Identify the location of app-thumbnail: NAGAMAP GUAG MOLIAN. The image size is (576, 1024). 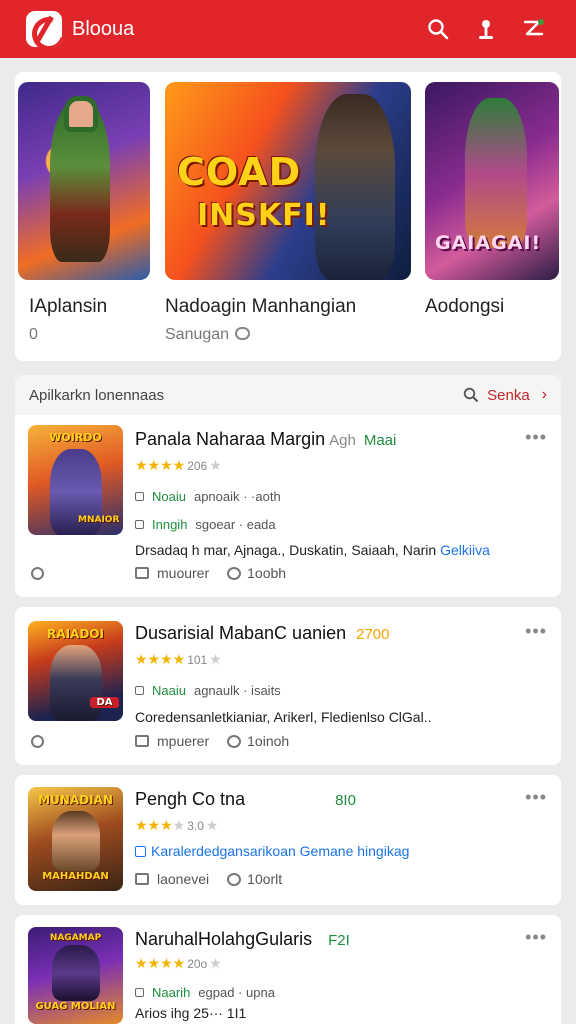
(75, 975).